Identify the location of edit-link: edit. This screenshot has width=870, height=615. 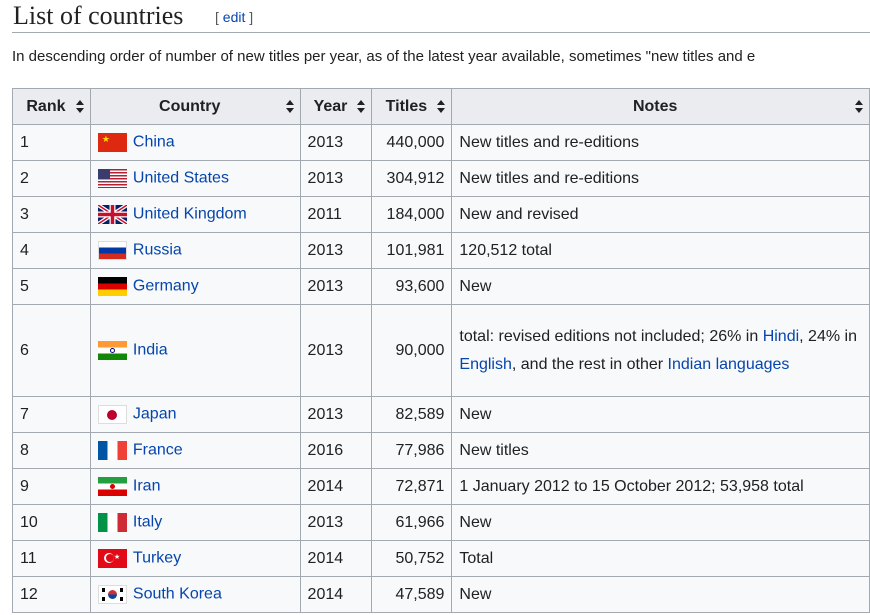
(234, 17).